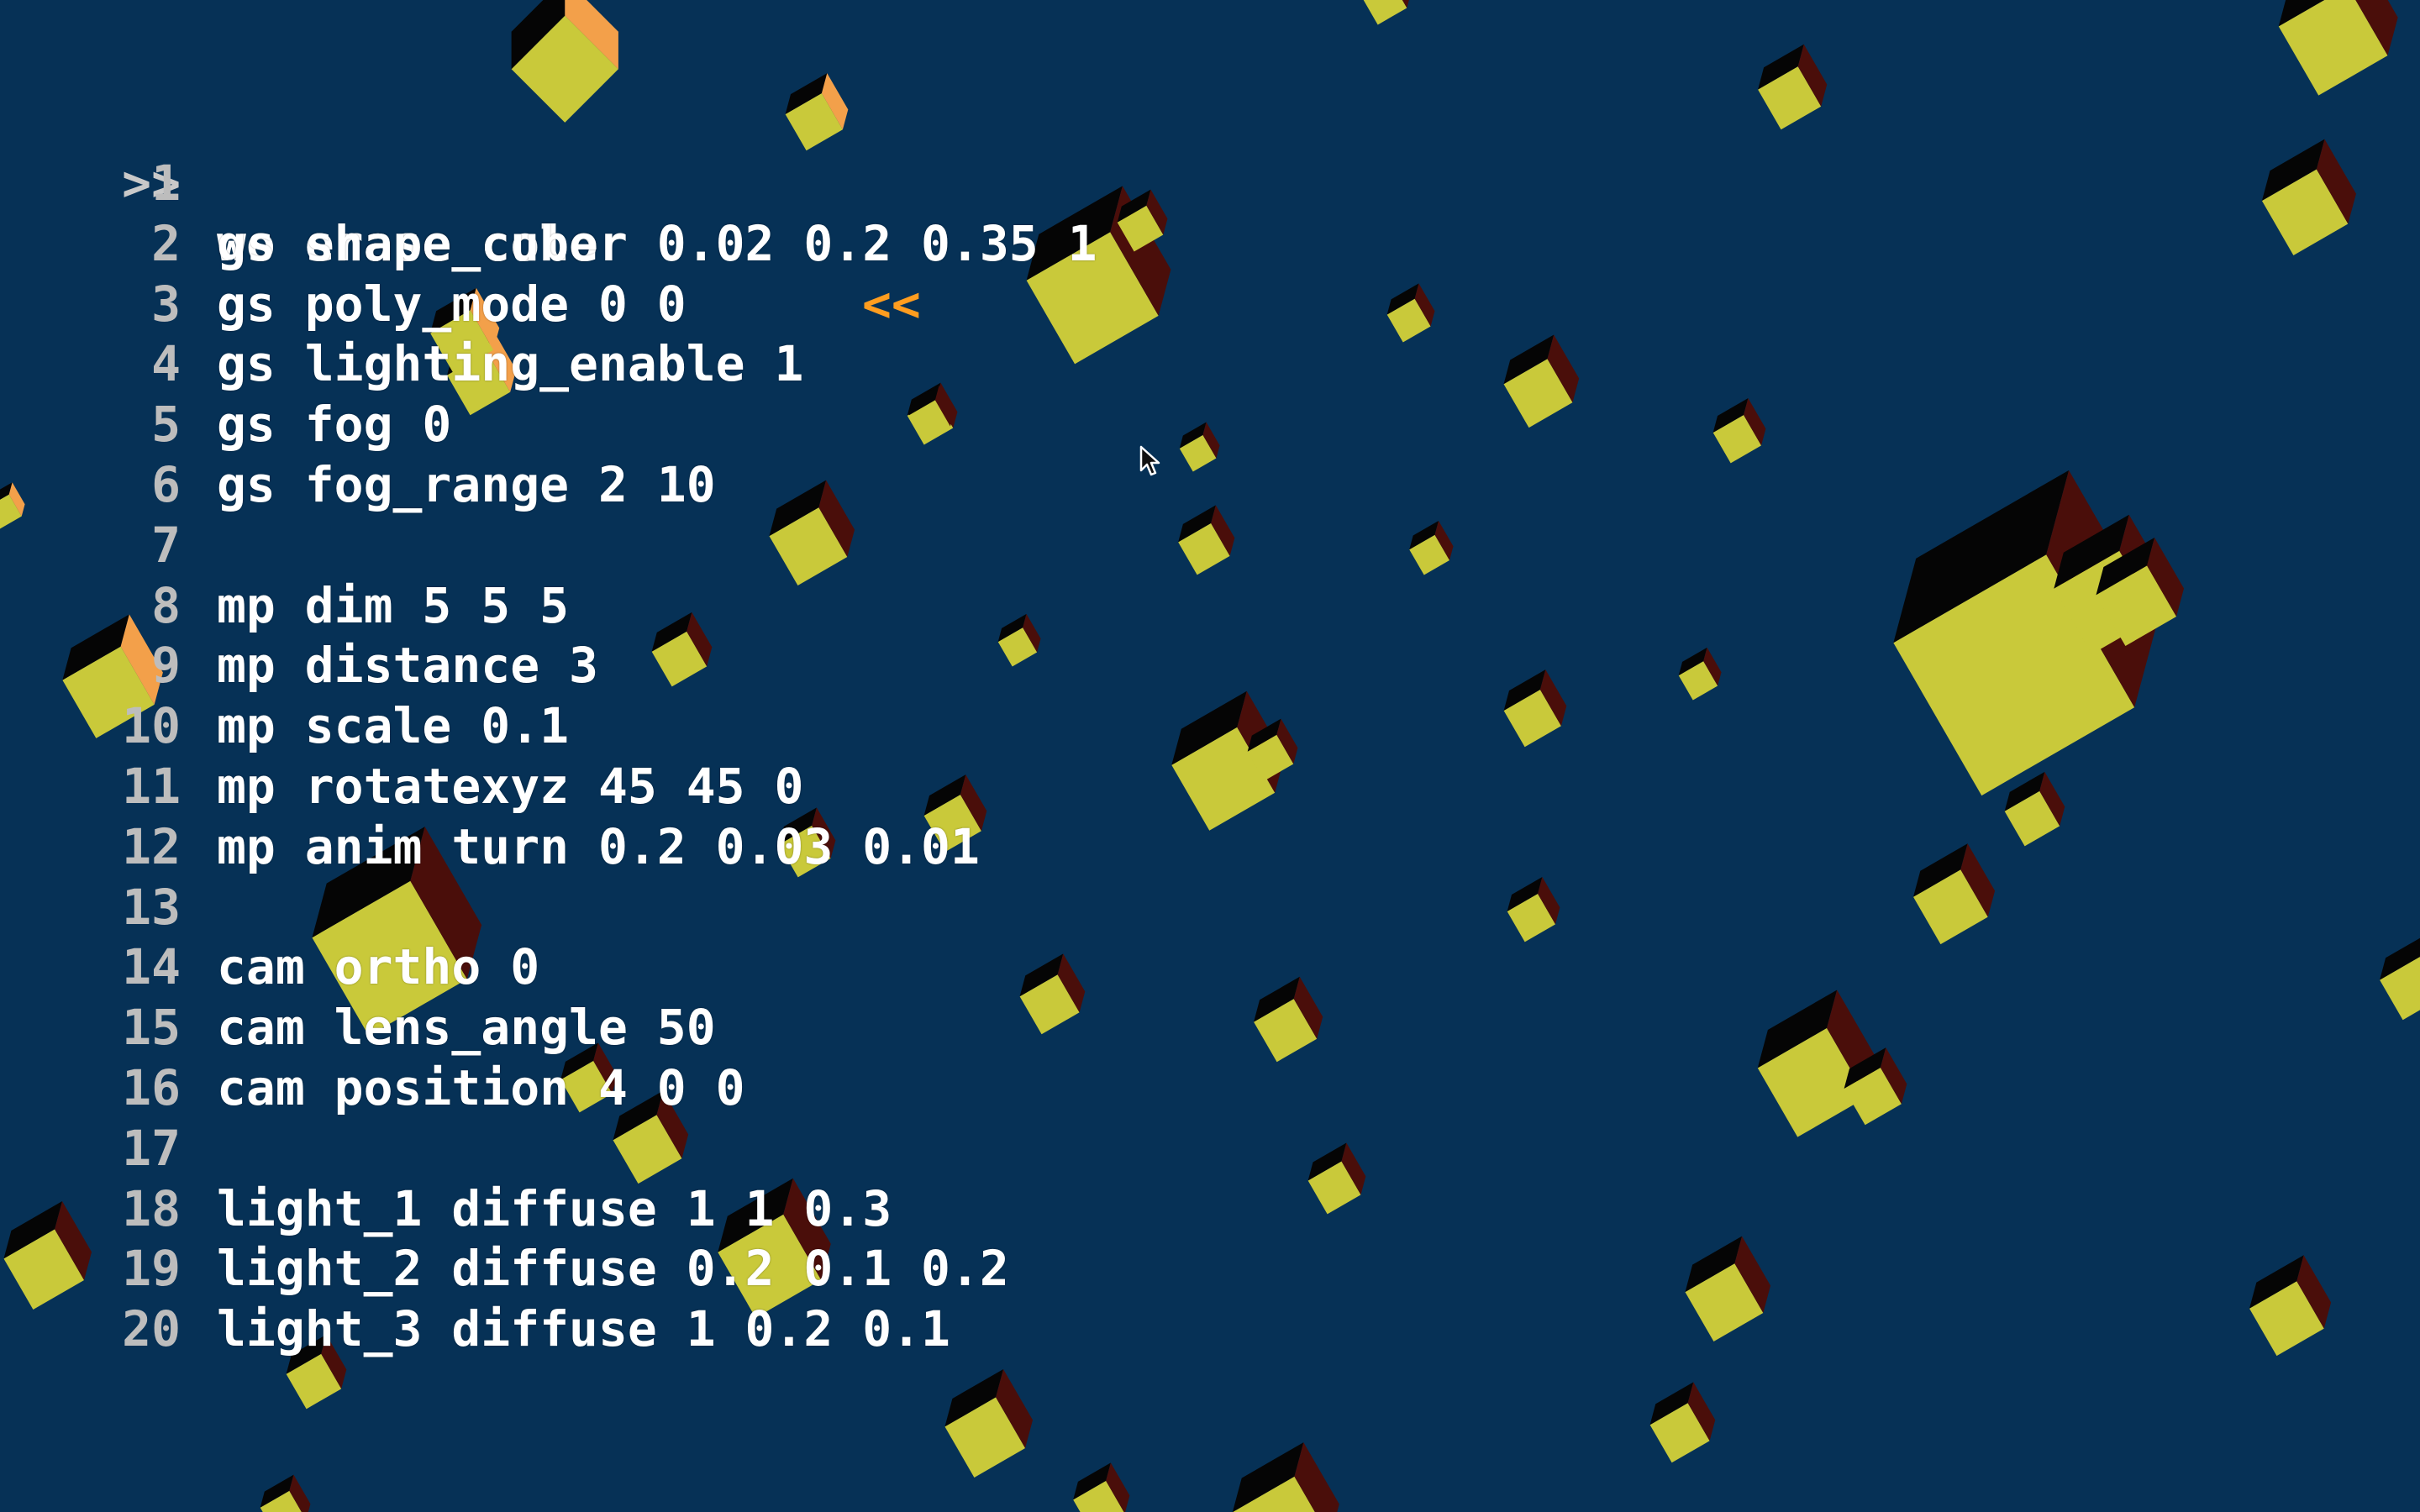 This screenshot has height=1512, width=2420. What do you see at coordinates (583, 1329) in the screenshot?
I see `line-command: light_3 diffuse 1 0.2 0.1` at bounding box center [583, 1329].